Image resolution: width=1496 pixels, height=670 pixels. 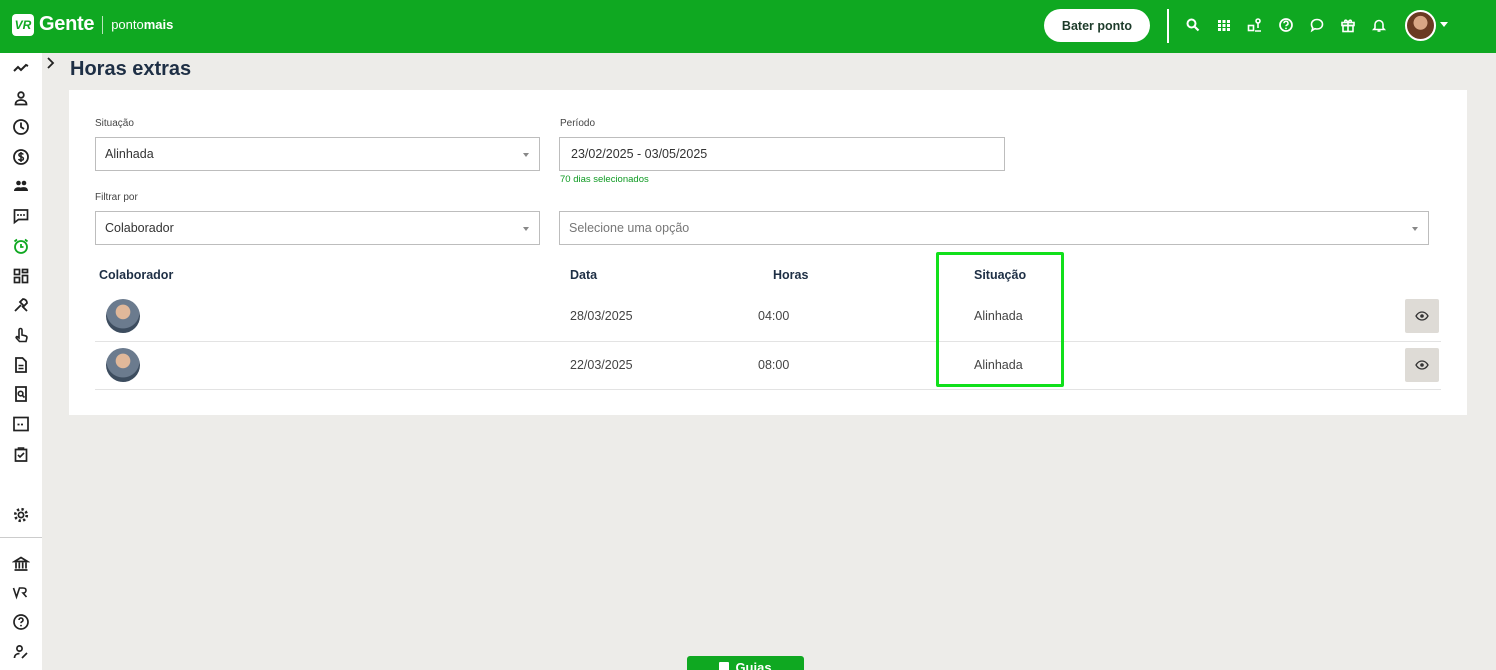 I want to click on trend-icon, so click(x=21, y=68).